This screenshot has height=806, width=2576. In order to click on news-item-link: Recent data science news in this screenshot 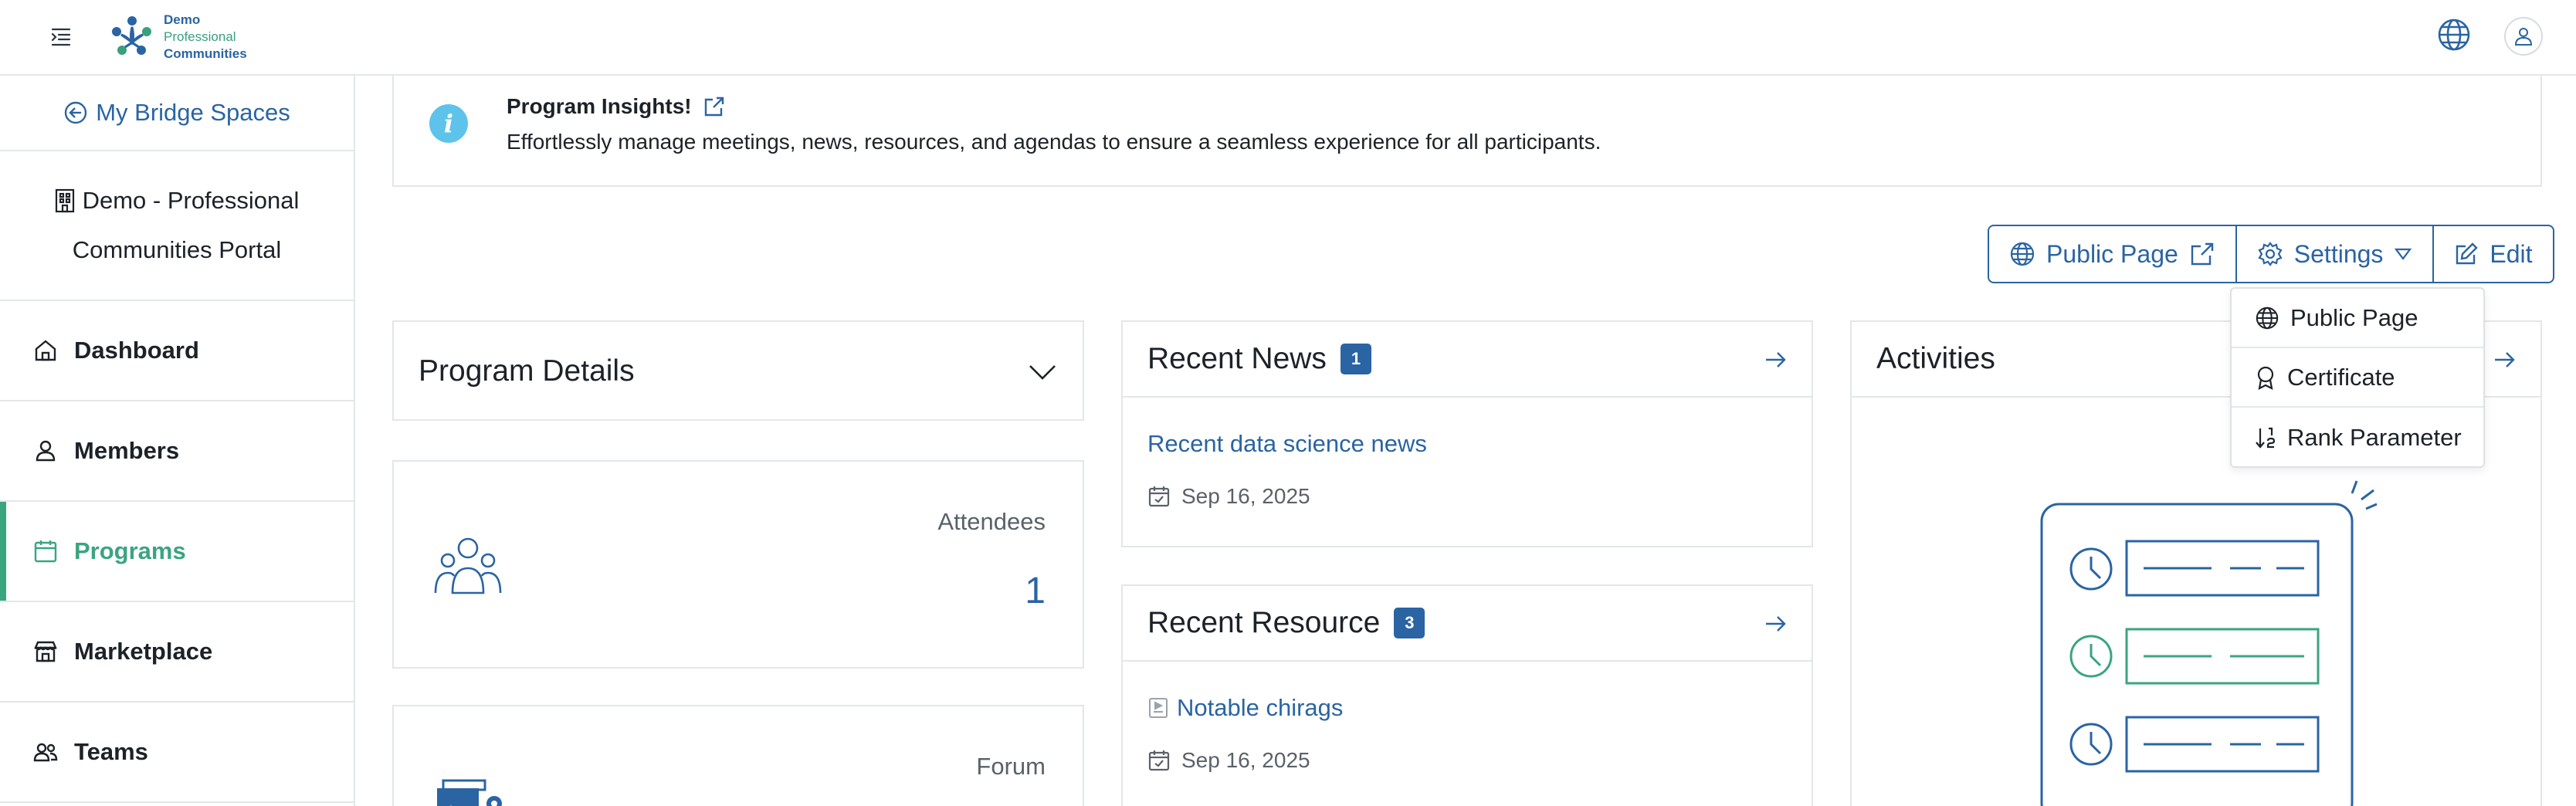, I will do `click(1287, 444)`.